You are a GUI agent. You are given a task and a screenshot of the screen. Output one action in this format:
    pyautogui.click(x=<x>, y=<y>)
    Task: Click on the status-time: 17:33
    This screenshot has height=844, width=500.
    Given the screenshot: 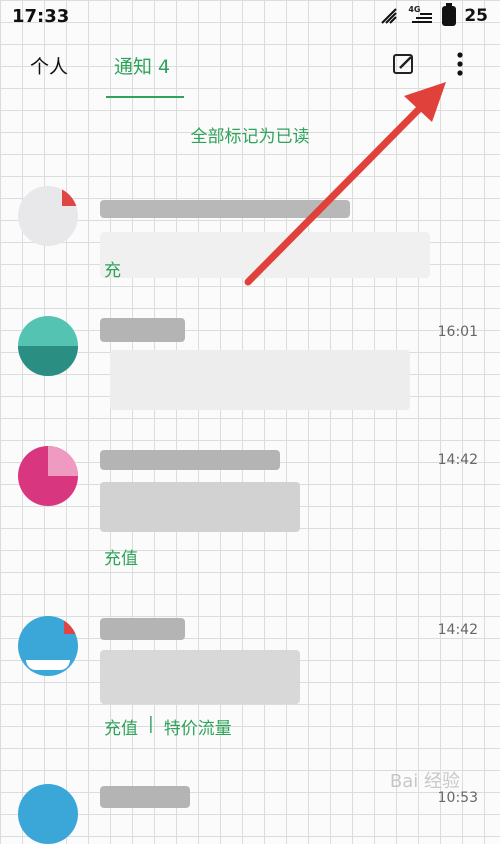 What is the action you would take?
    pyautogui.click(x=41, y=16)
    